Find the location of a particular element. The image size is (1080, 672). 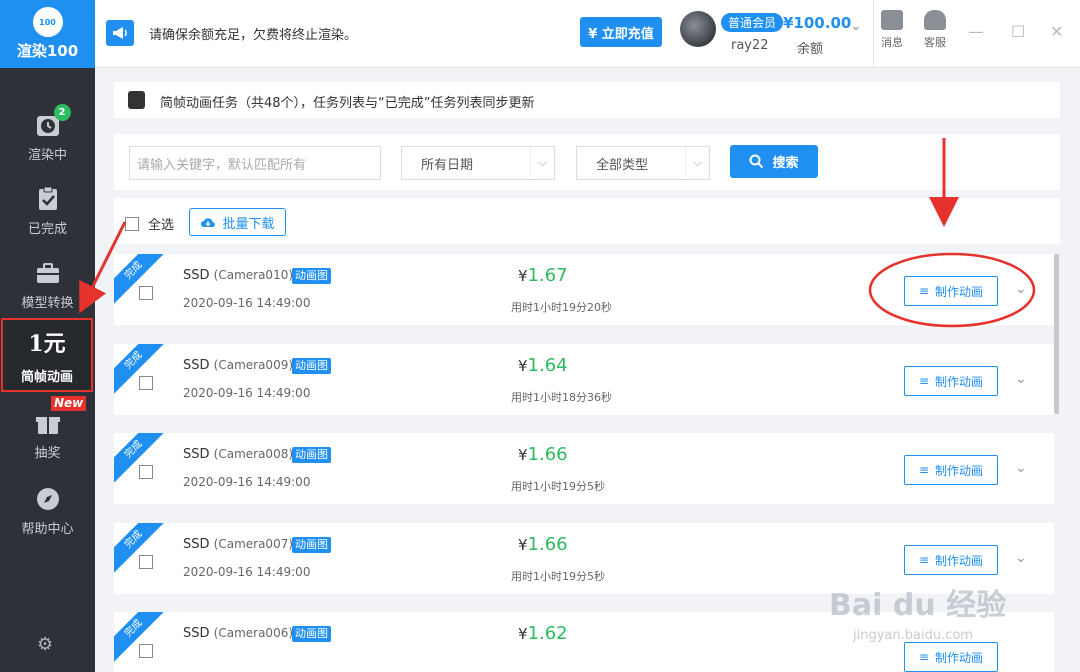

camera-name: (Camera009) is located at coordinates (253, 365).